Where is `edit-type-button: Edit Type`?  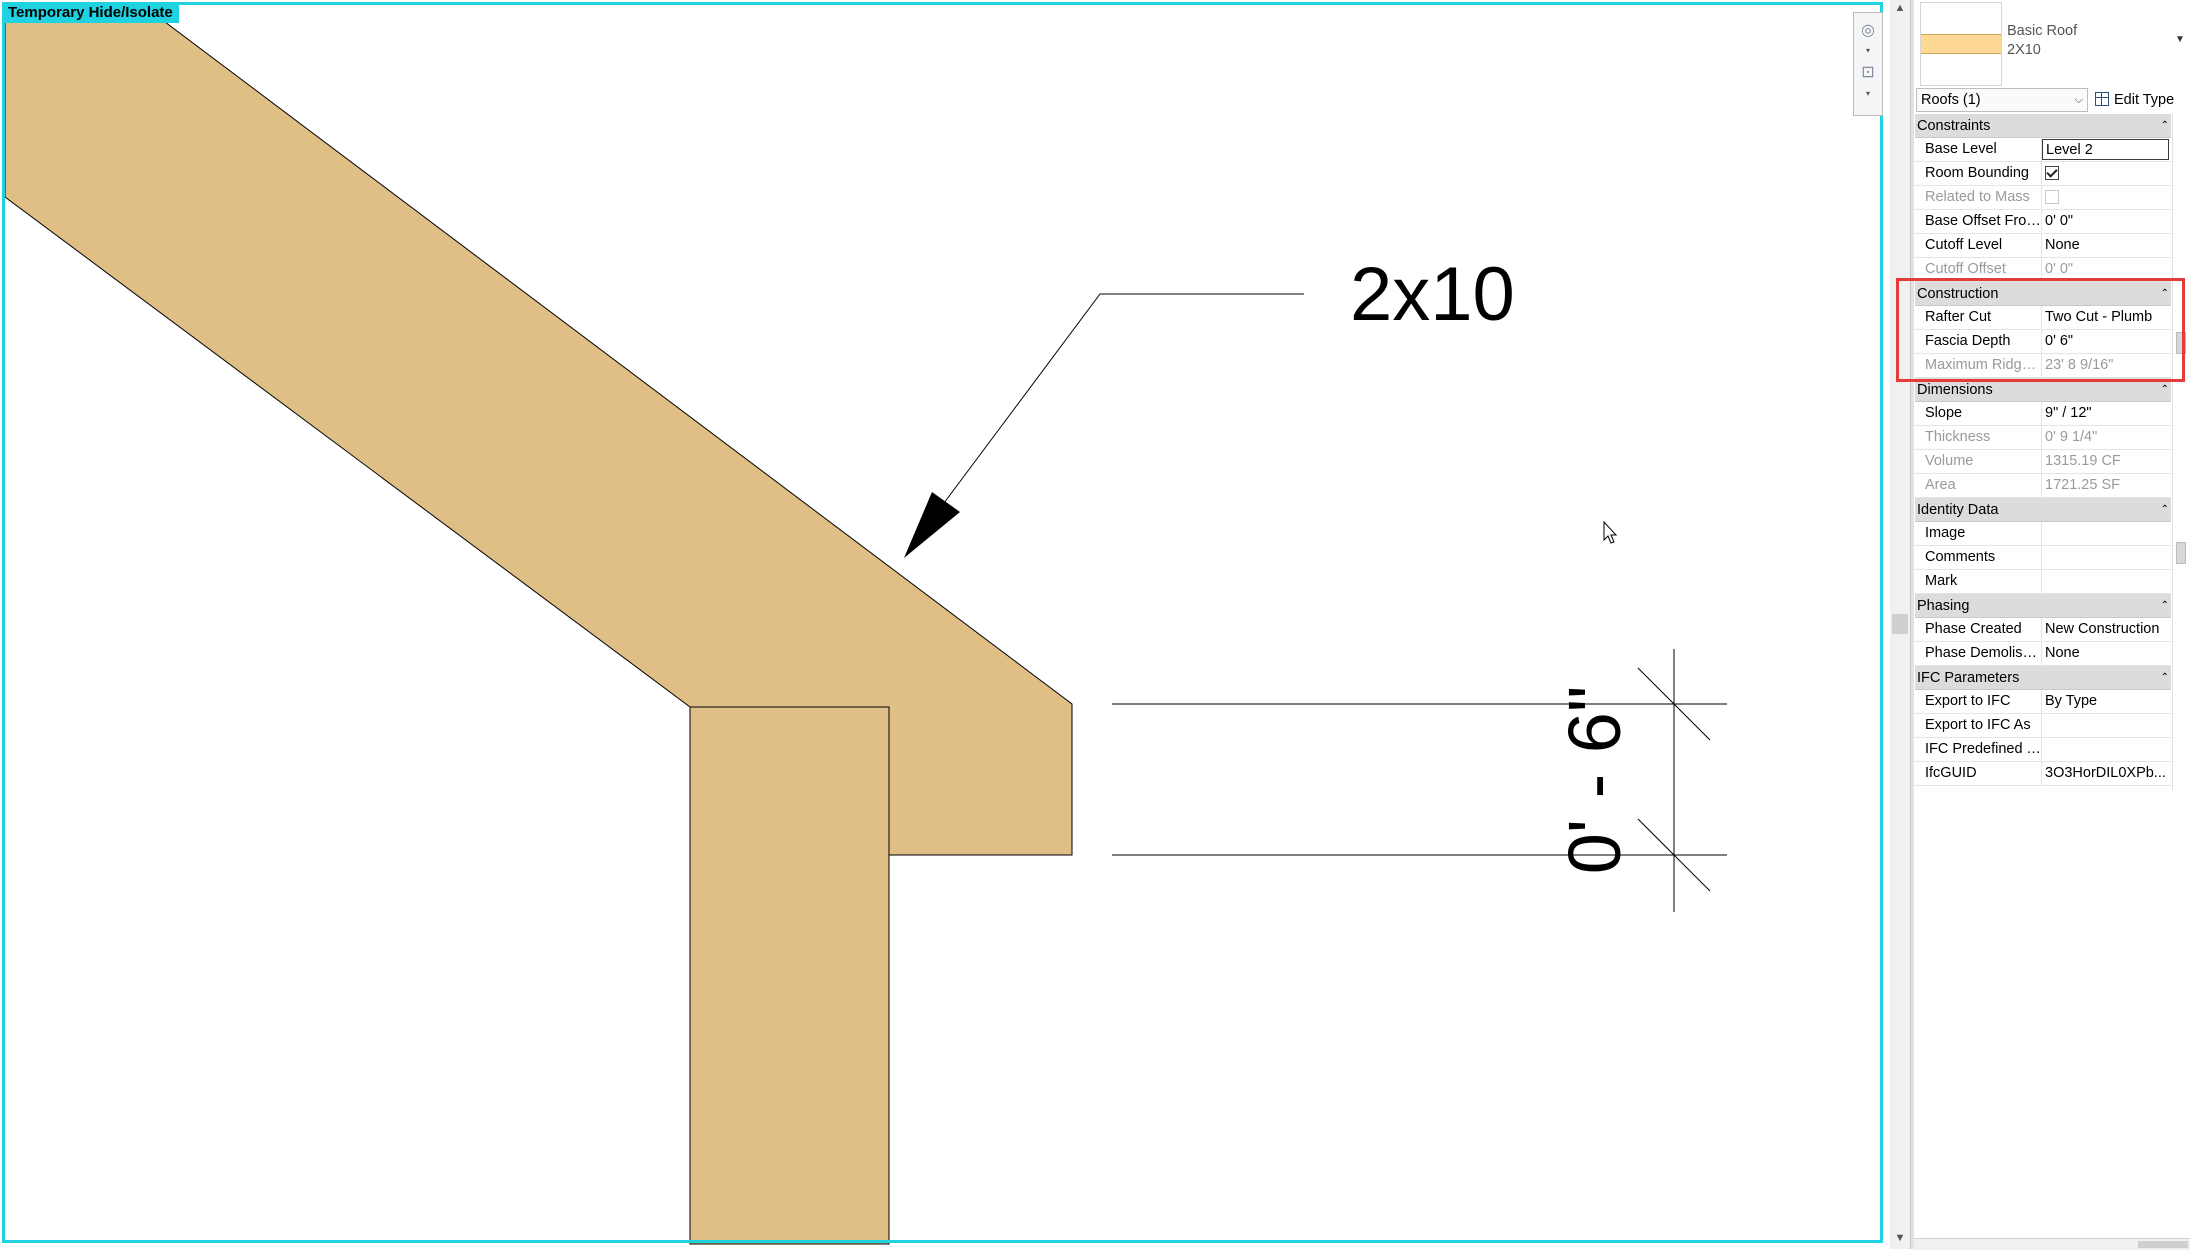 edit-type-button: Edit Type is located at coordinates (2134, 100).